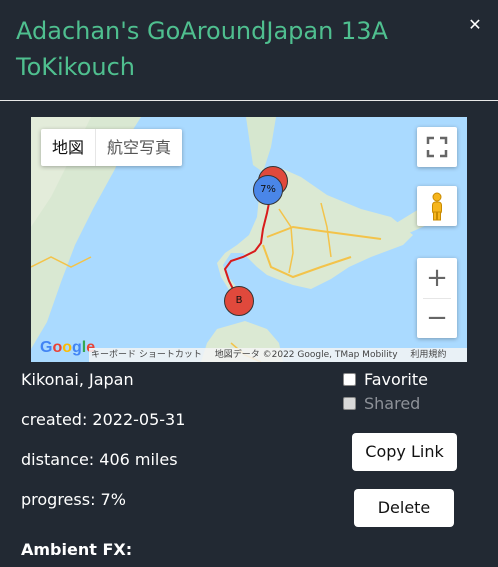 This screenshot has width=498, height=567. I want to click on fullscreen-icon, so click(437, 147).